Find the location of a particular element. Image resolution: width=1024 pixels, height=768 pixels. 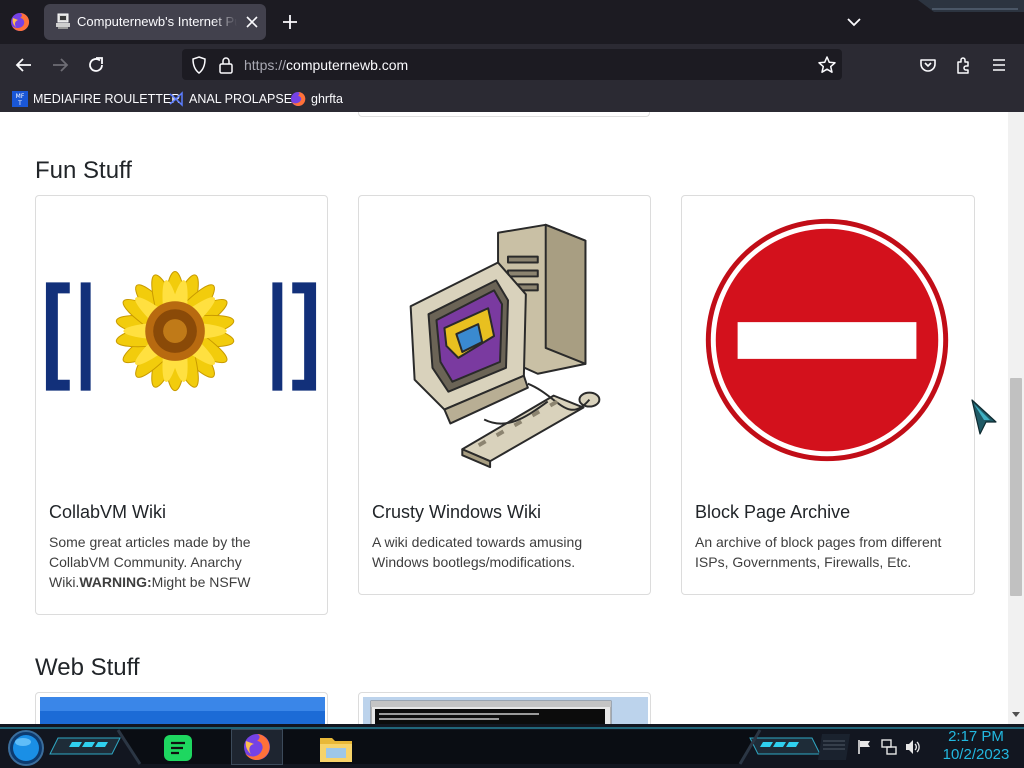

active-tab: Computernewb's Internet Pub Hub is located at coordinates (155, 22).